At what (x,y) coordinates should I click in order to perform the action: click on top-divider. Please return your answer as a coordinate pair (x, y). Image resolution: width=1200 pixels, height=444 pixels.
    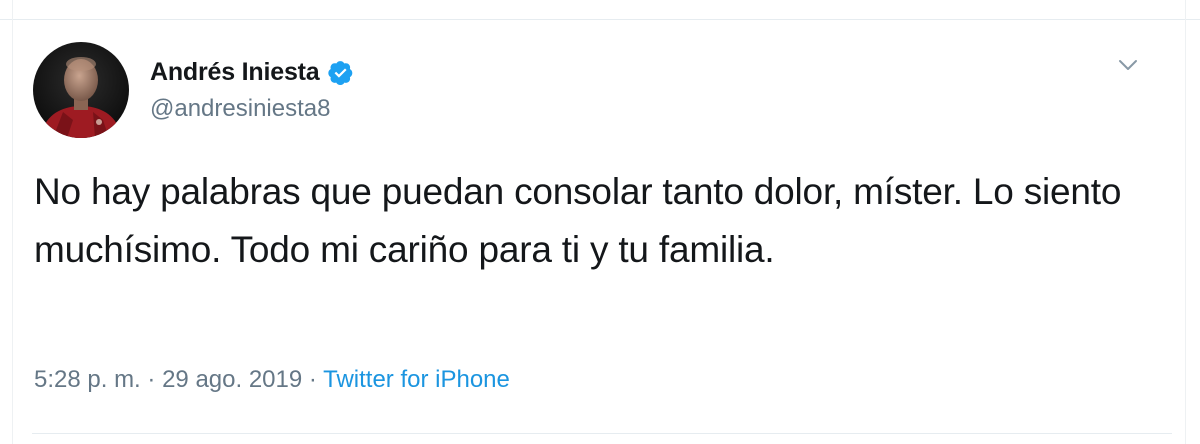
    Looking at the image, I should click on (600, 10).